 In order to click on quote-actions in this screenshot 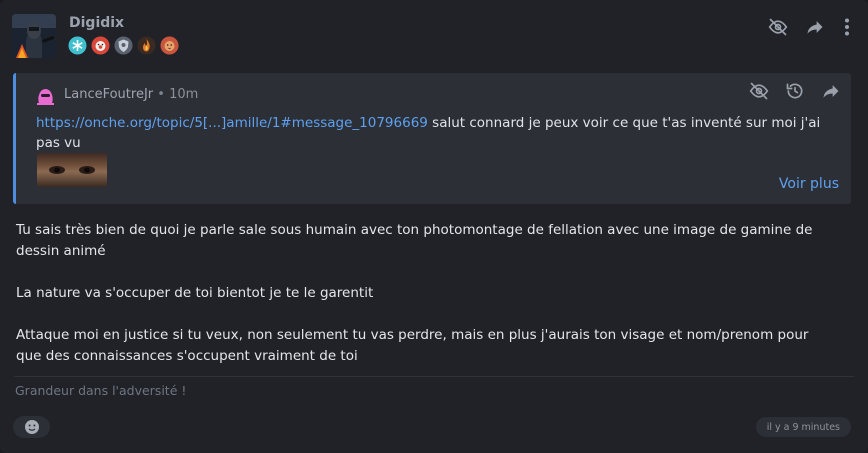, I will do `click(795, 91)`.